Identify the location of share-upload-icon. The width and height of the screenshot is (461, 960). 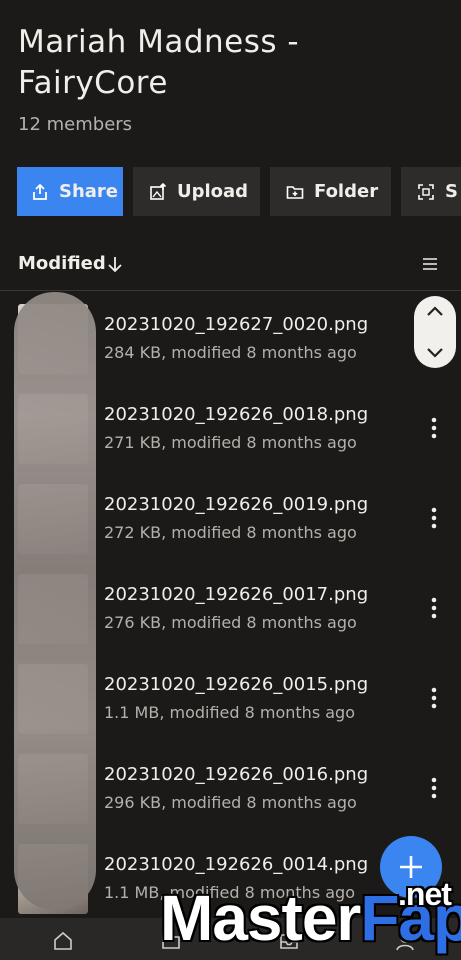
(40, 191).